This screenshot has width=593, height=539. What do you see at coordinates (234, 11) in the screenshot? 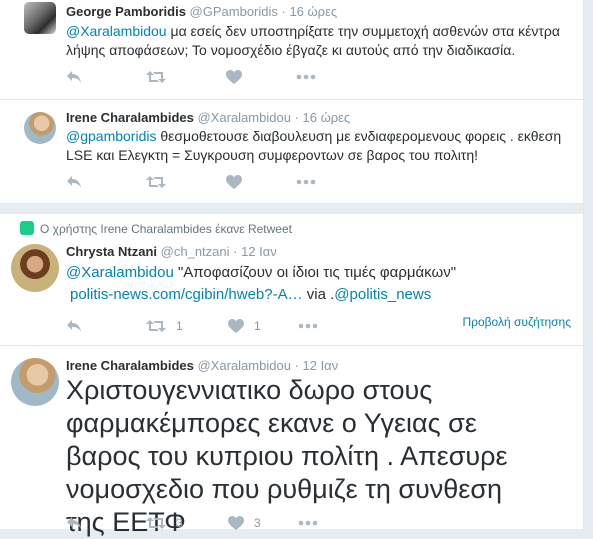
I see `author-handle: @GPamboridis` at bounding box center [234, 11].